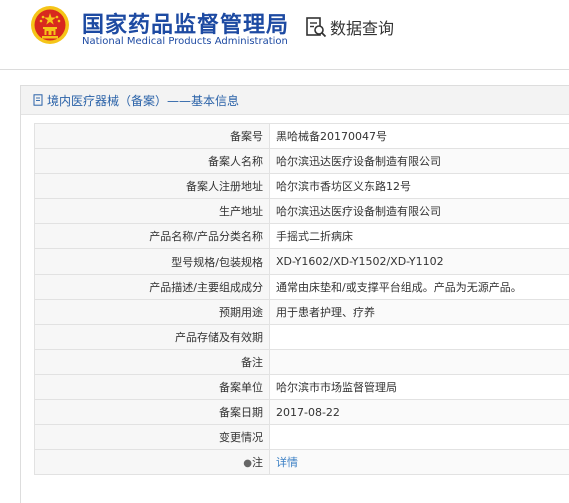 This screenshot has height=503, width=569. I want to click on data-query-label: 数据查询, so click(362, 27).